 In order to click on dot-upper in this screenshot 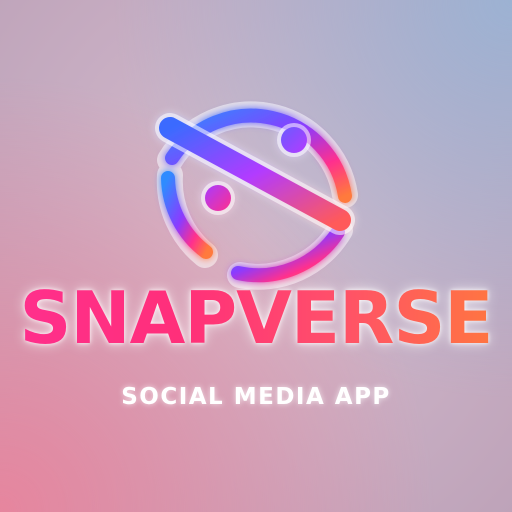, I will do `click(294, 140)`.